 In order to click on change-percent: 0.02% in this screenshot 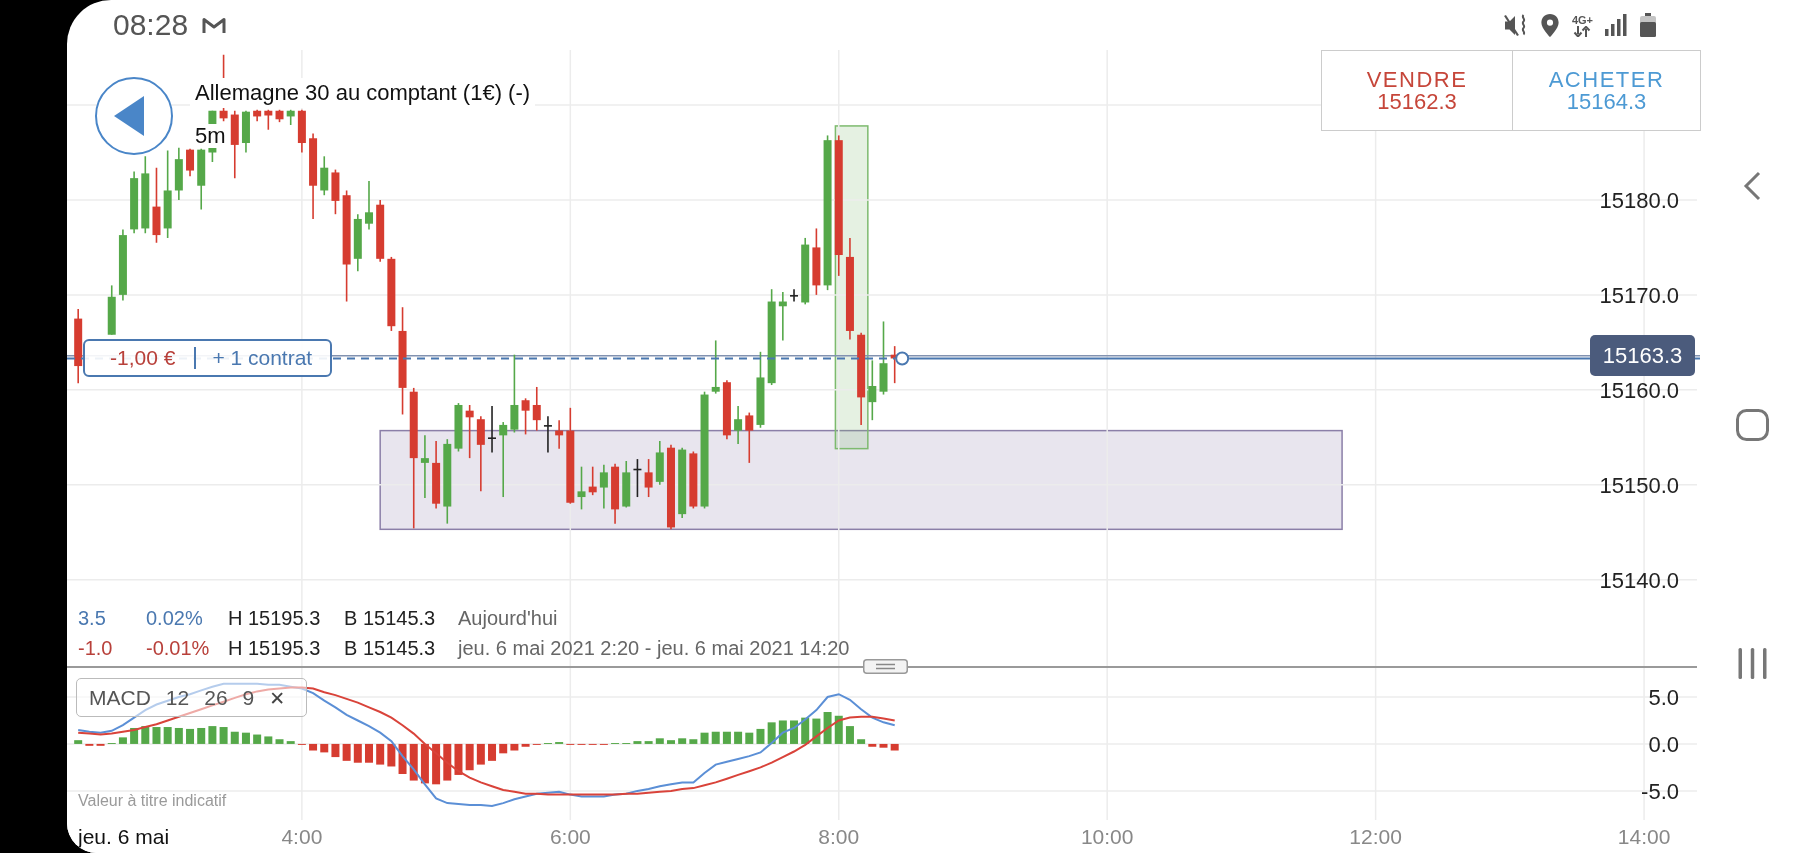, I will do `click(175, 618)`.